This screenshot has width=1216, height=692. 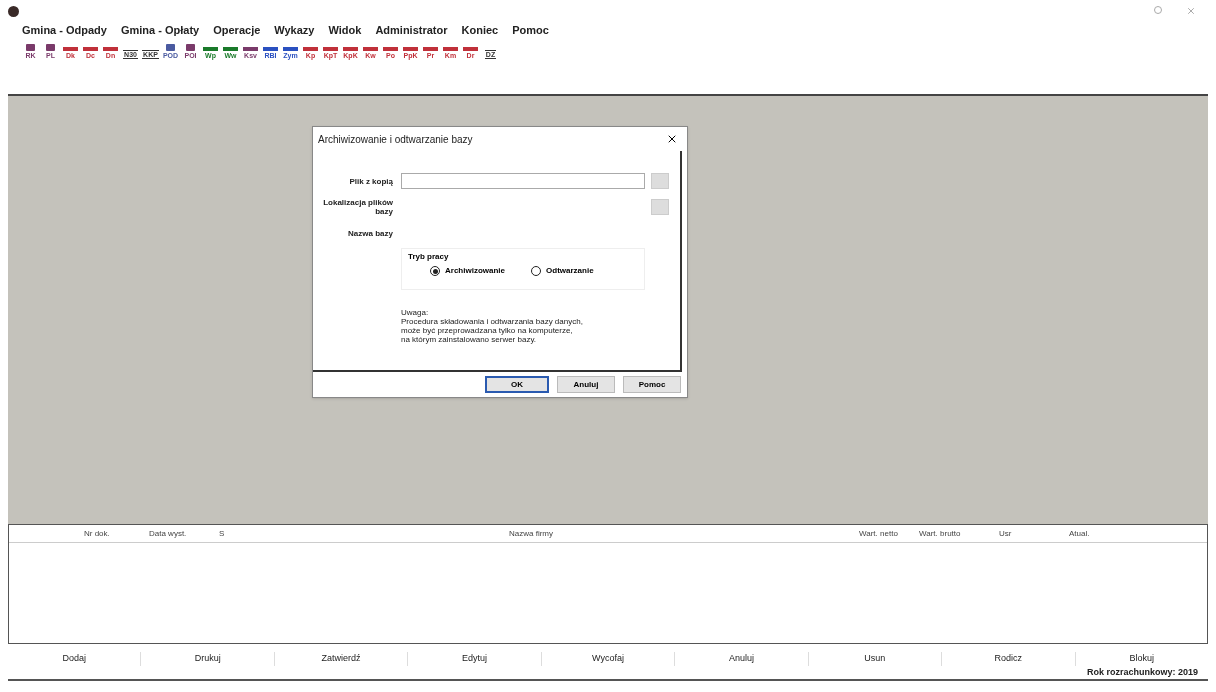 I want to click on column-header: Nazwa firmy, so click(x=684, y=533).